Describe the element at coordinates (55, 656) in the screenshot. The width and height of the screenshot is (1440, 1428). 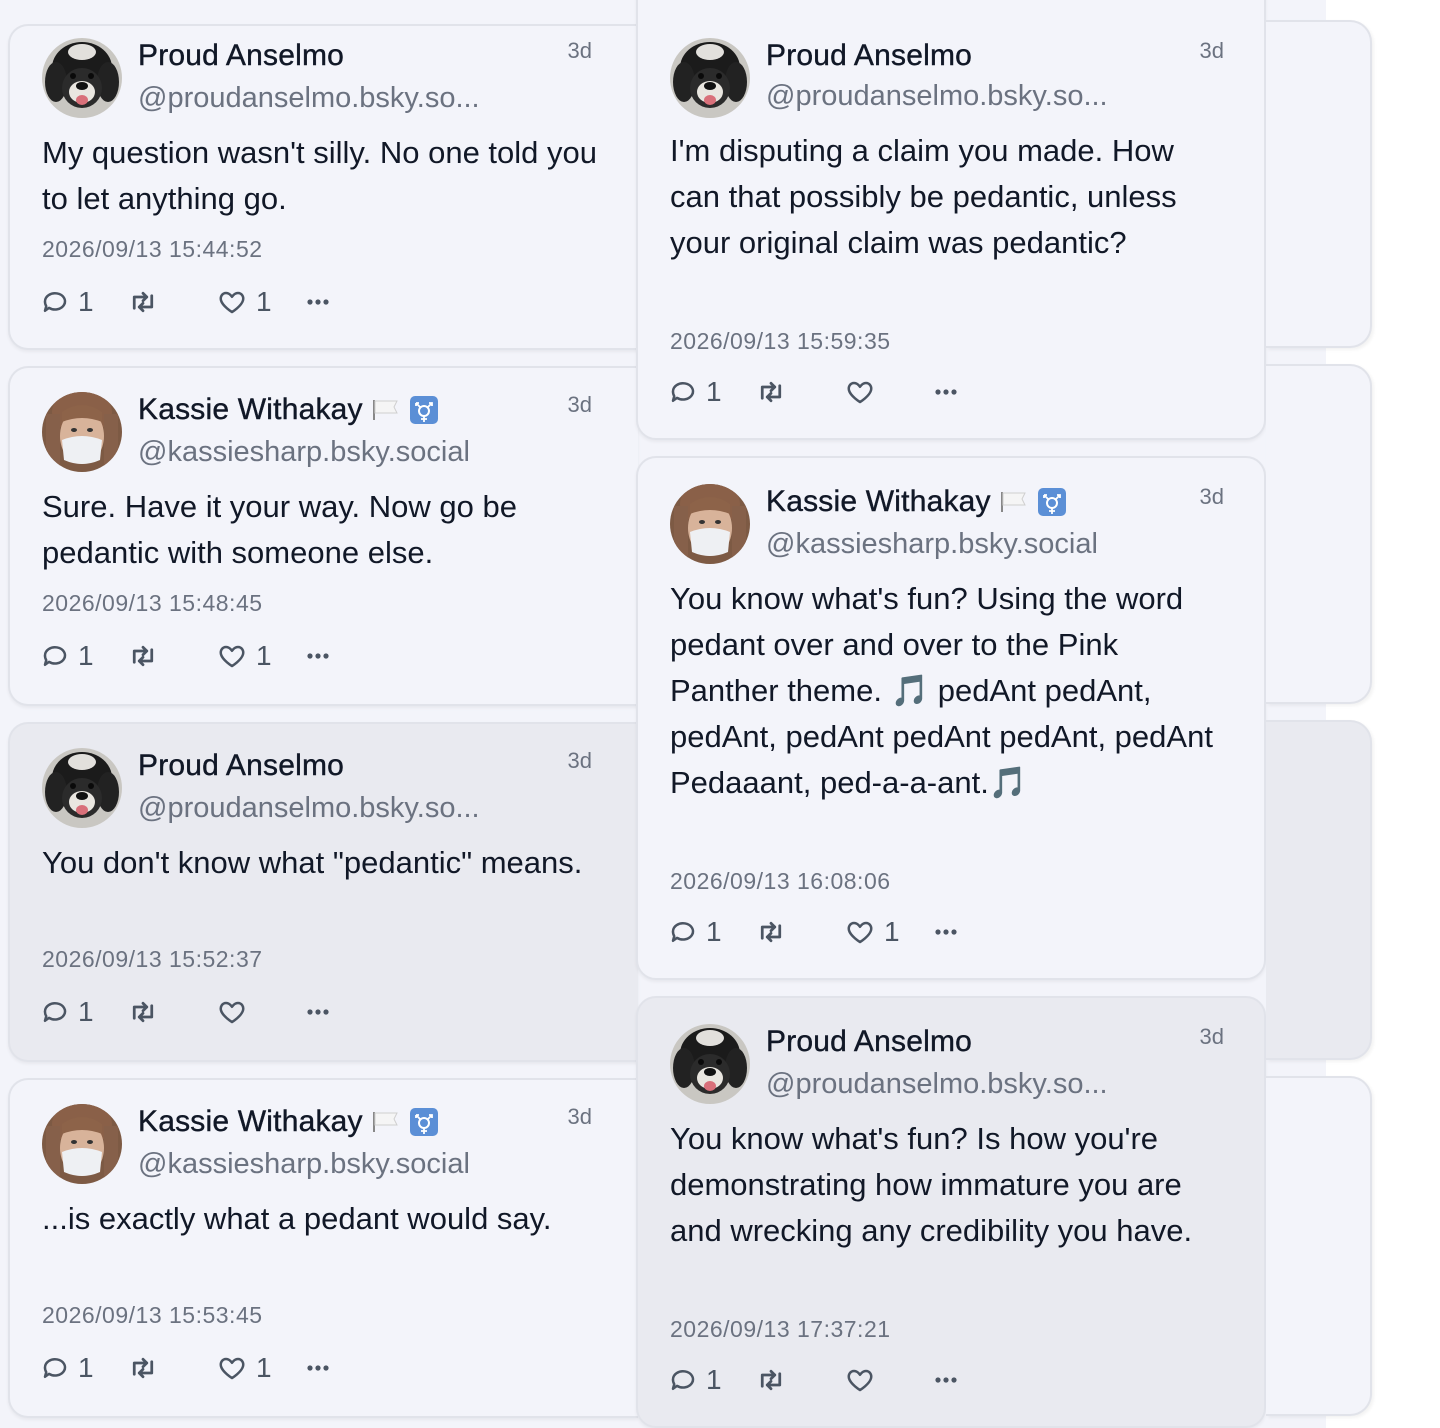
I see `reply-icon` at that location.